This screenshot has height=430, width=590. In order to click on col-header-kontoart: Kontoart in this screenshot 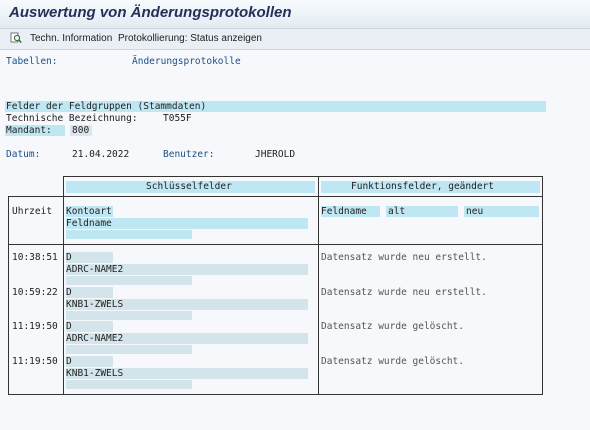, I will do `click(89, 211)`.